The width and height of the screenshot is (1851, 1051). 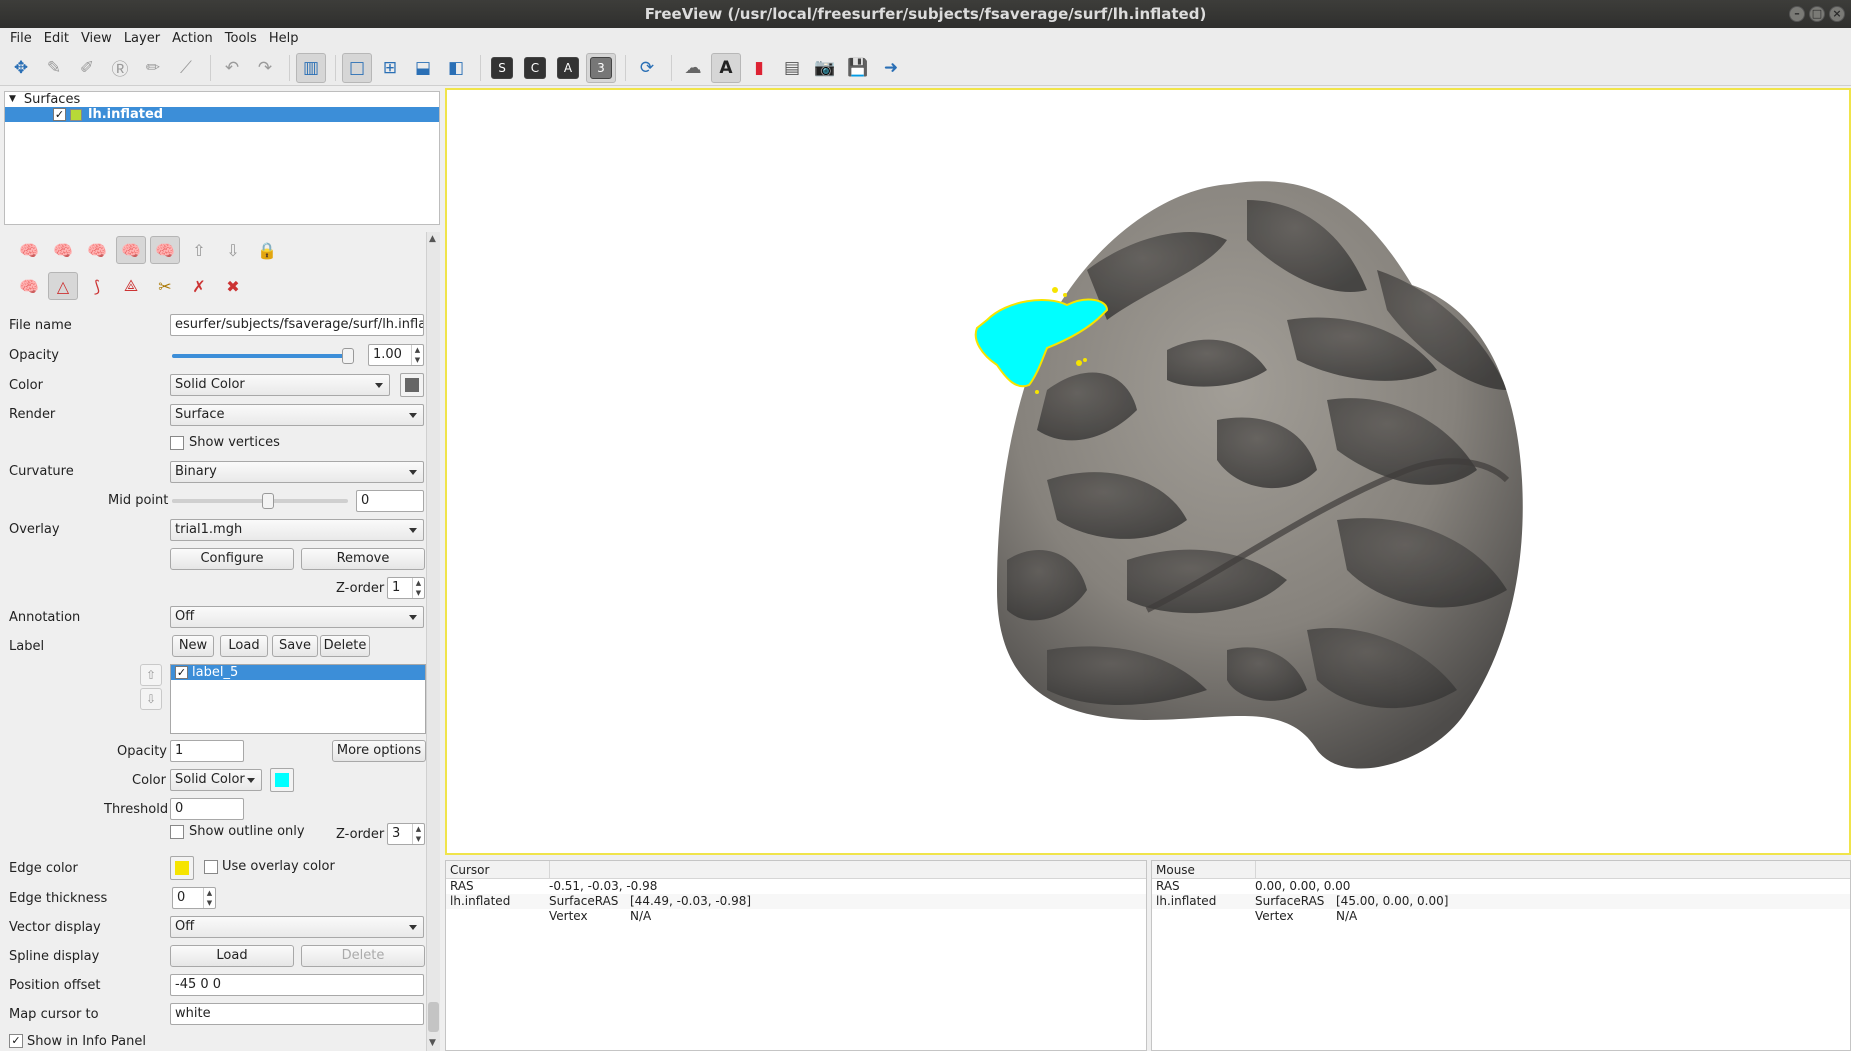 I want to click on more-options-button: More options, so click(x=379, y=751).